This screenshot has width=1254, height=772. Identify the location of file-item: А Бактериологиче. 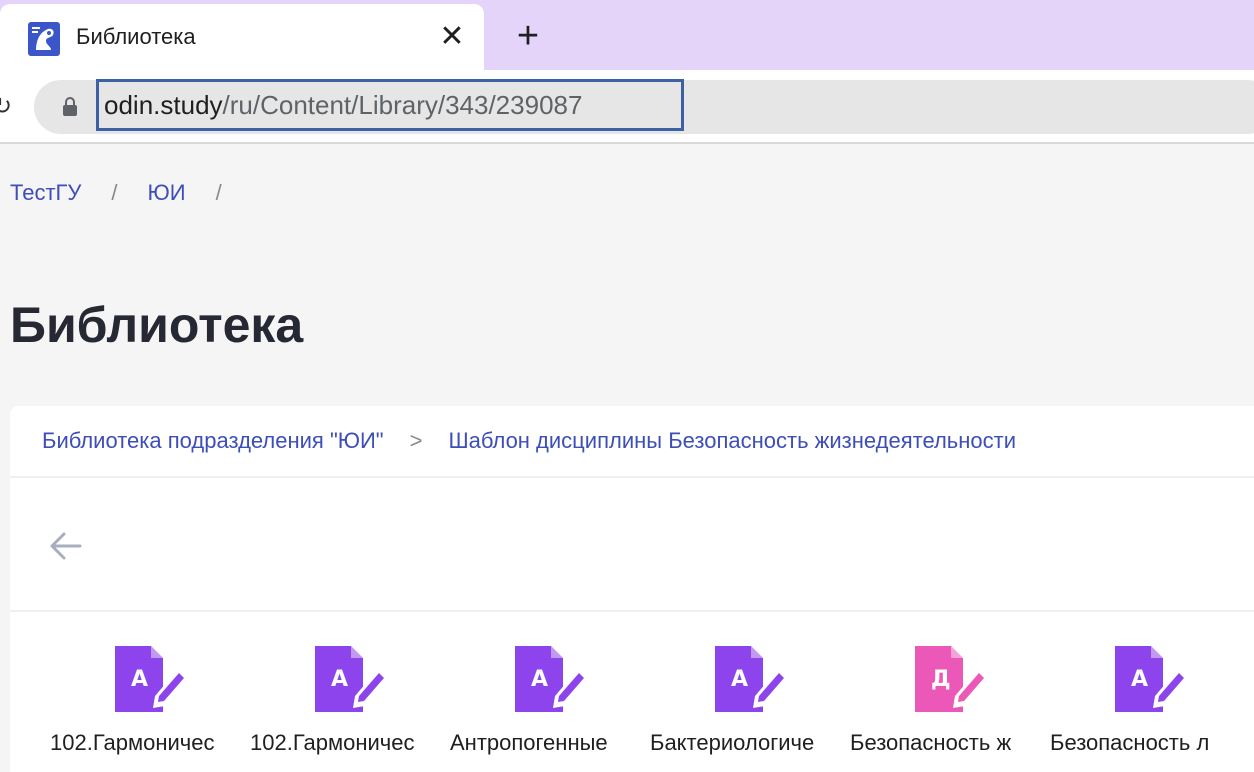
(750, 709).